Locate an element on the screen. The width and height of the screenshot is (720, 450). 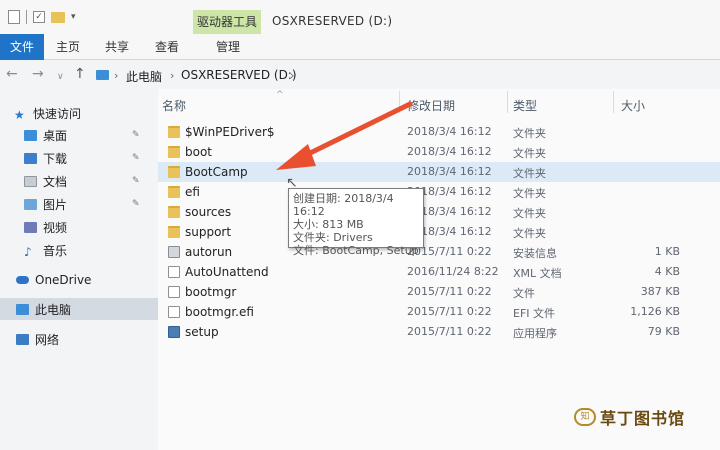
forward-arrow-icon: → is located at coordinates (38, 74).